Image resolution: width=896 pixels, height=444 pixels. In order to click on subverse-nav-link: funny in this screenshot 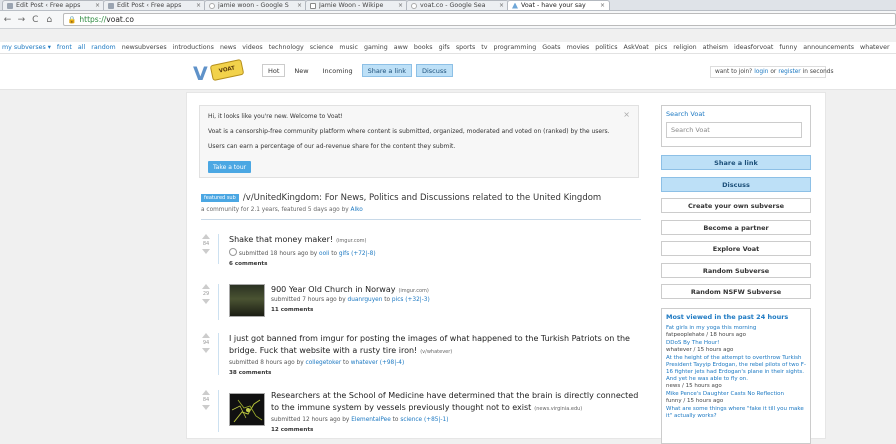, I will do `click(788, 47)`.